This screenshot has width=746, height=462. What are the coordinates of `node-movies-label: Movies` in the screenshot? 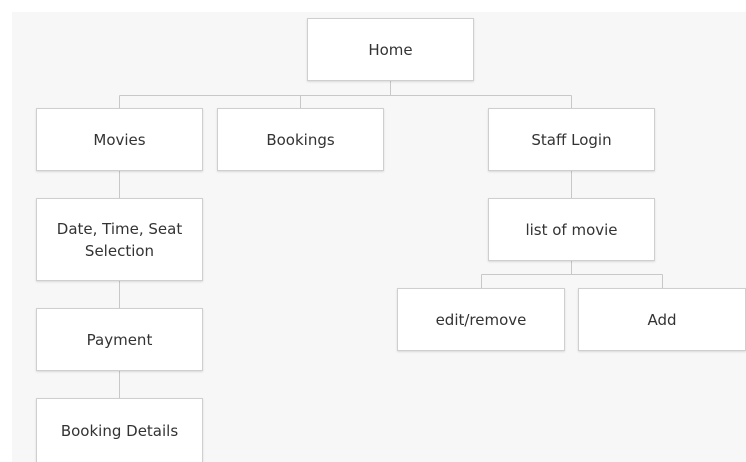 It's located at (119, 139).